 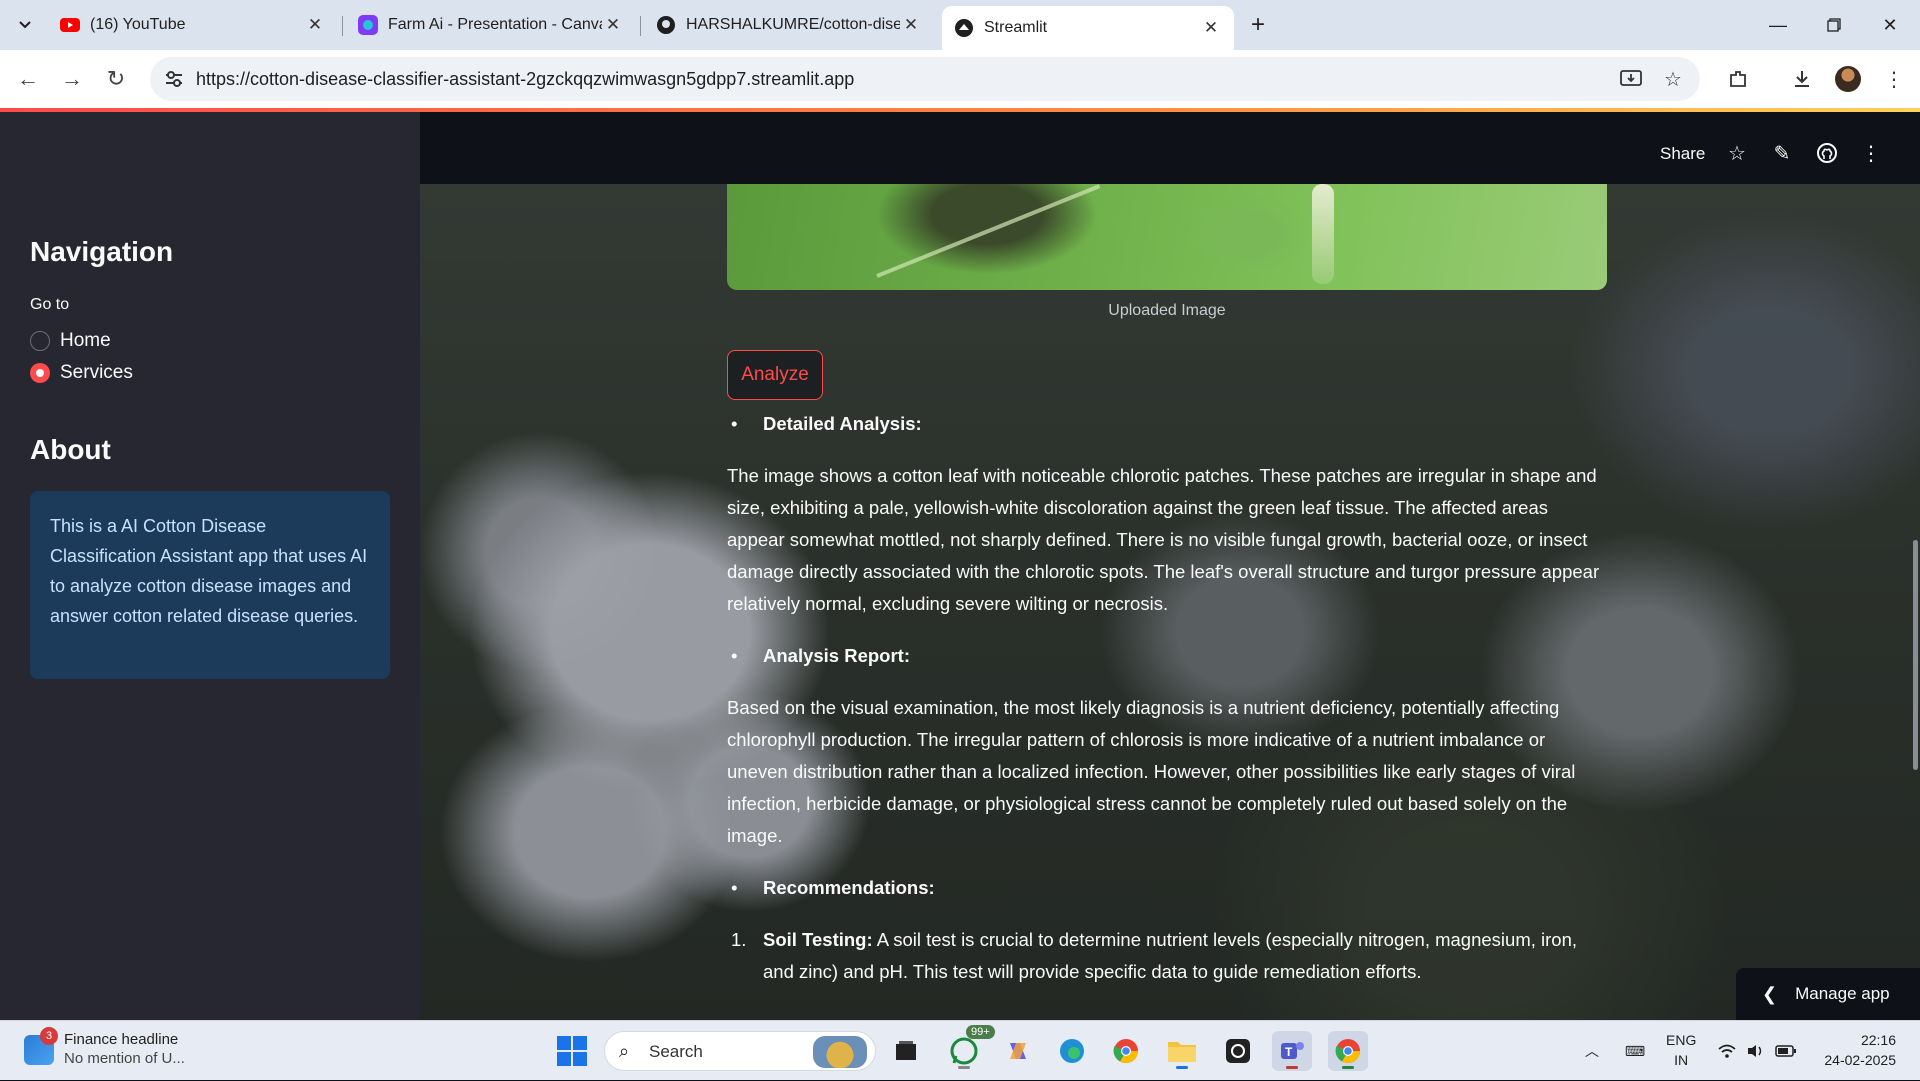 What do you see at coordinates (121, 1039) in the screenshot?
I see `news-title: Finance headline` at bounding box center [121, 1039].